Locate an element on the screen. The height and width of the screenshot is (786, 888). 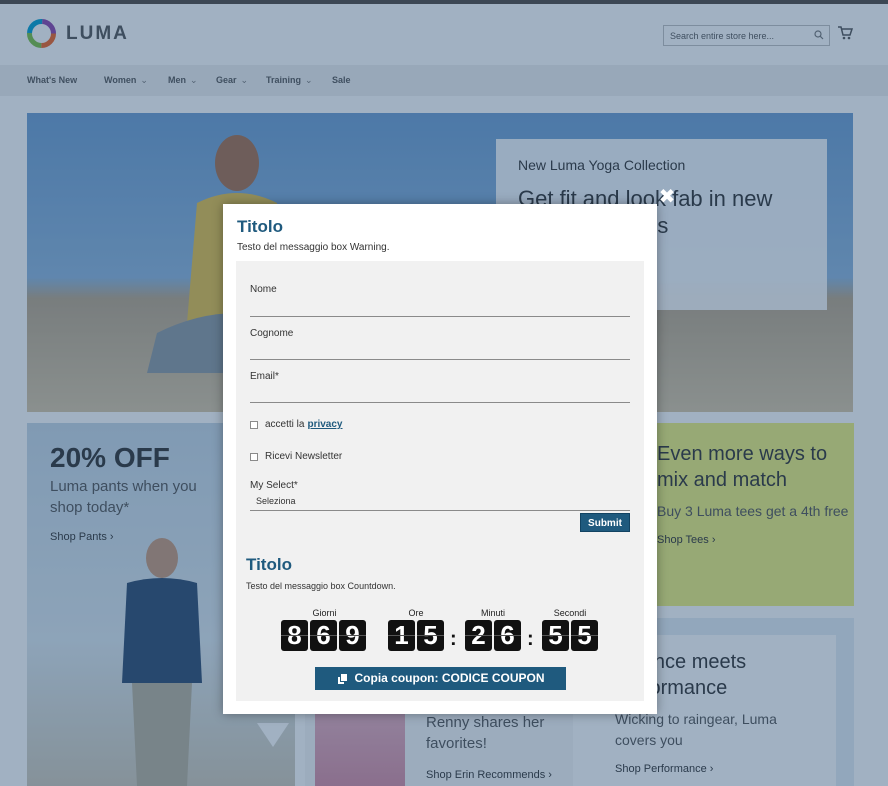
nome-field: Nome is located at coordinates (440, 300).